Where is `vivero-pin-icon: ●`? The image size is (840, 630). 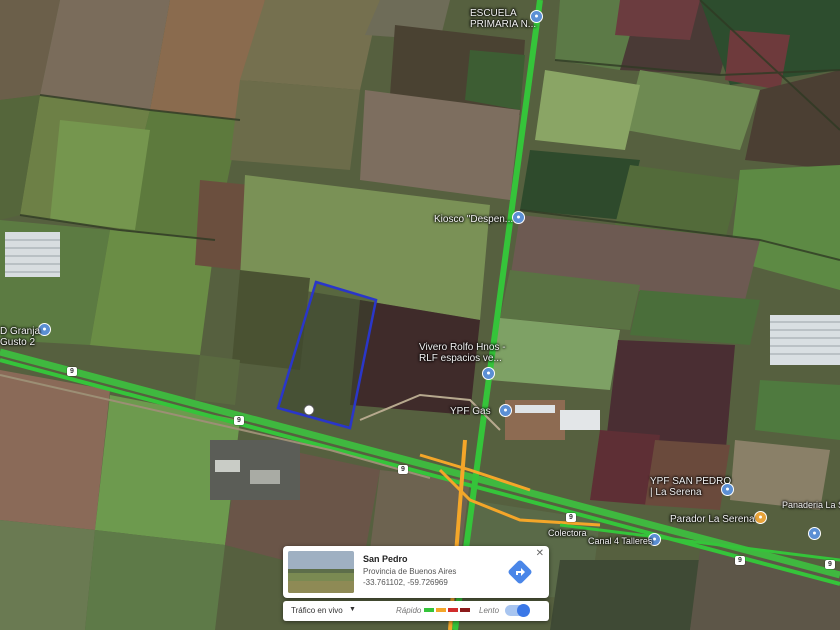 vivero-pin-icon: ● is located at coordinates (488, 373).